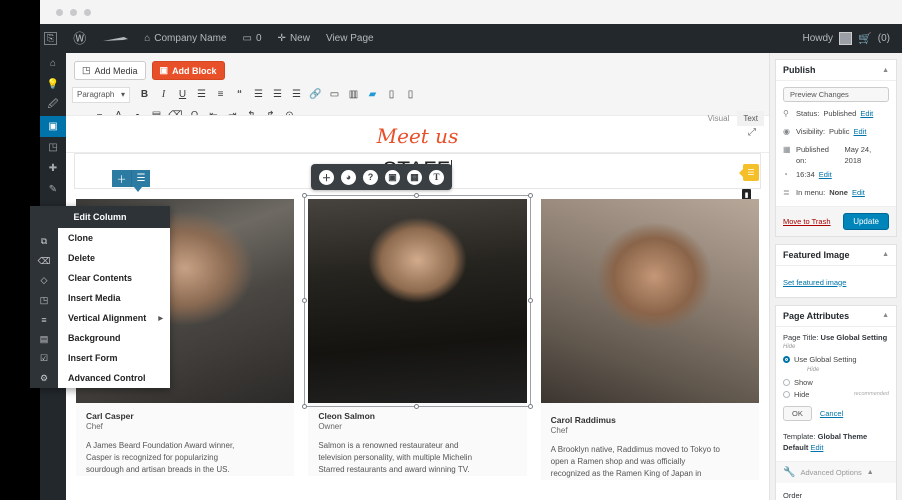 Image resolution: width=902 pixels, height=500 pixels. Describe the element at coordinates (530, 406) in the screenshot. I see `resize-handle-se` at that location.